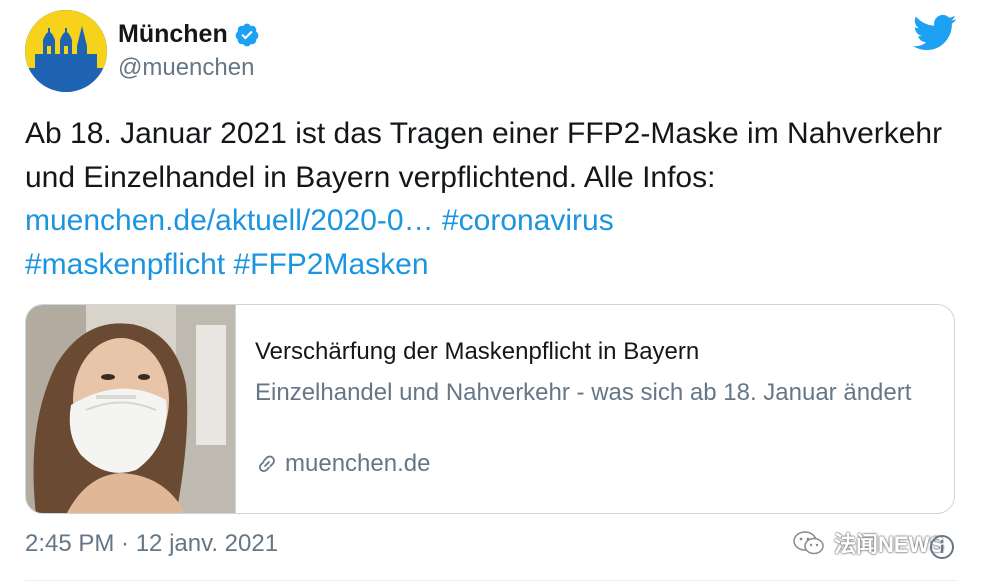 The image size is (982, 584). I want to click on munich-logo-icon, so click(66, 51).